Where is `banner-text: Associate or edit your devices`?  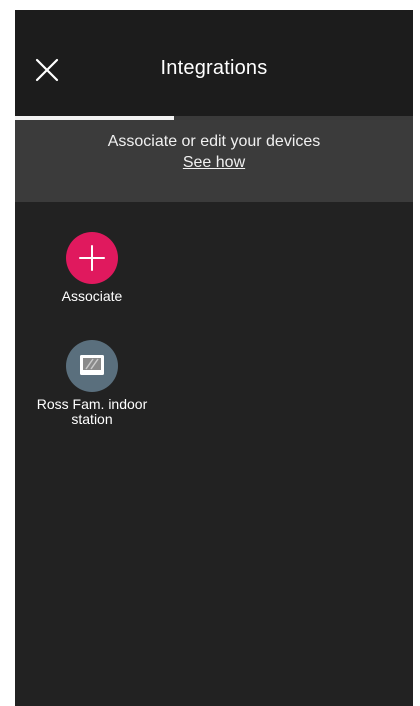
banner-text: Associate or edit your devices is located at coordinates (214, 141).